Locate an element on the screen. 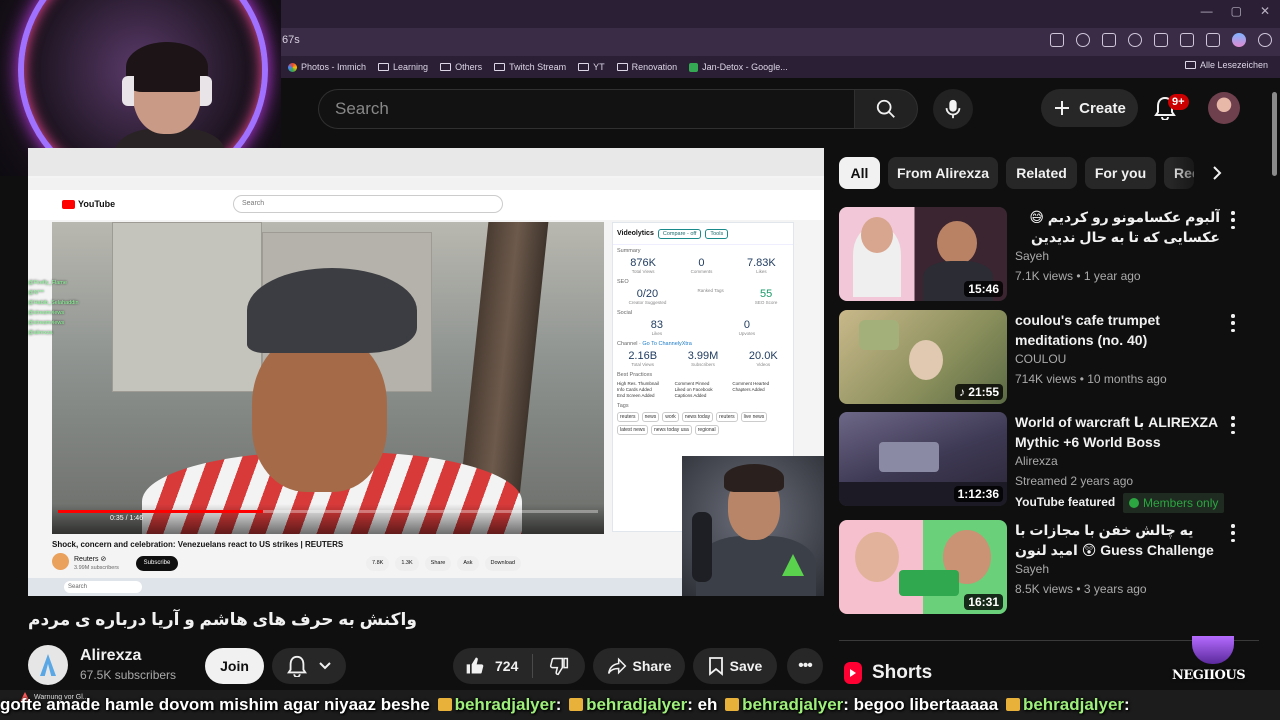 This screenshot has height=720, width=1280. maximize-icon: ▢ is located at coordinates (1236, 11).